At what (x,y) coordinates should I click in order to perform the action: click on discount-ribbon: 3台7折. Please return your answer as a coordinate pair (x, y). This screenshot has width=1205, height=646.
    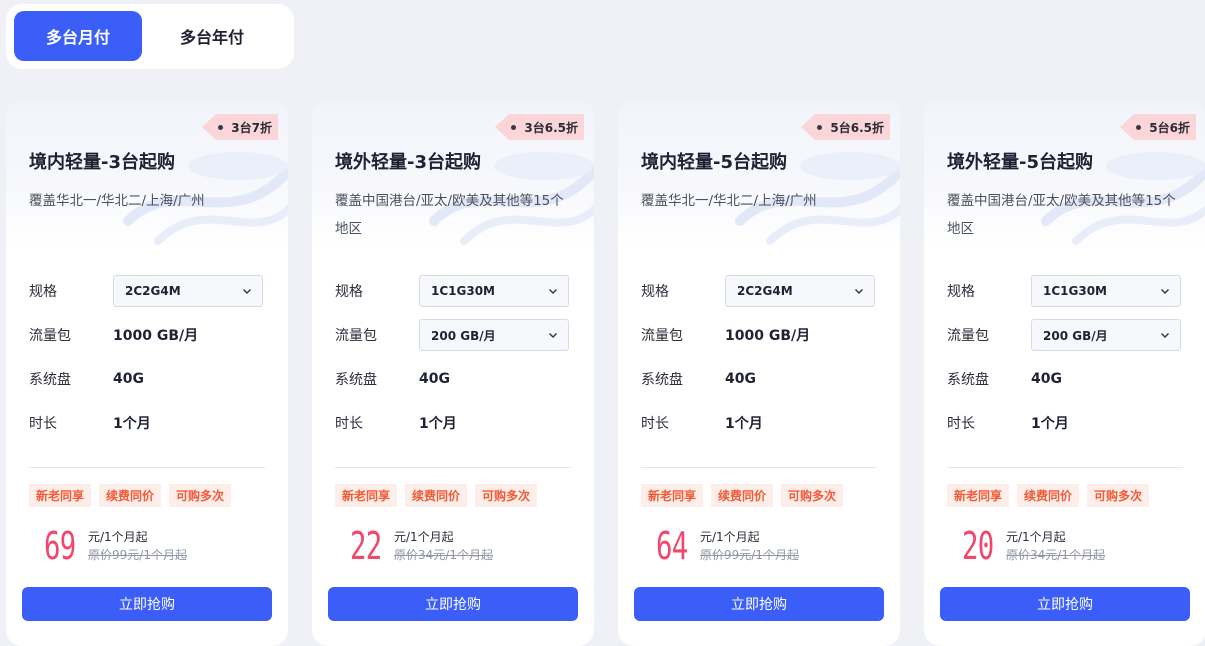
    Looking at the image, I should click on (240, 127).